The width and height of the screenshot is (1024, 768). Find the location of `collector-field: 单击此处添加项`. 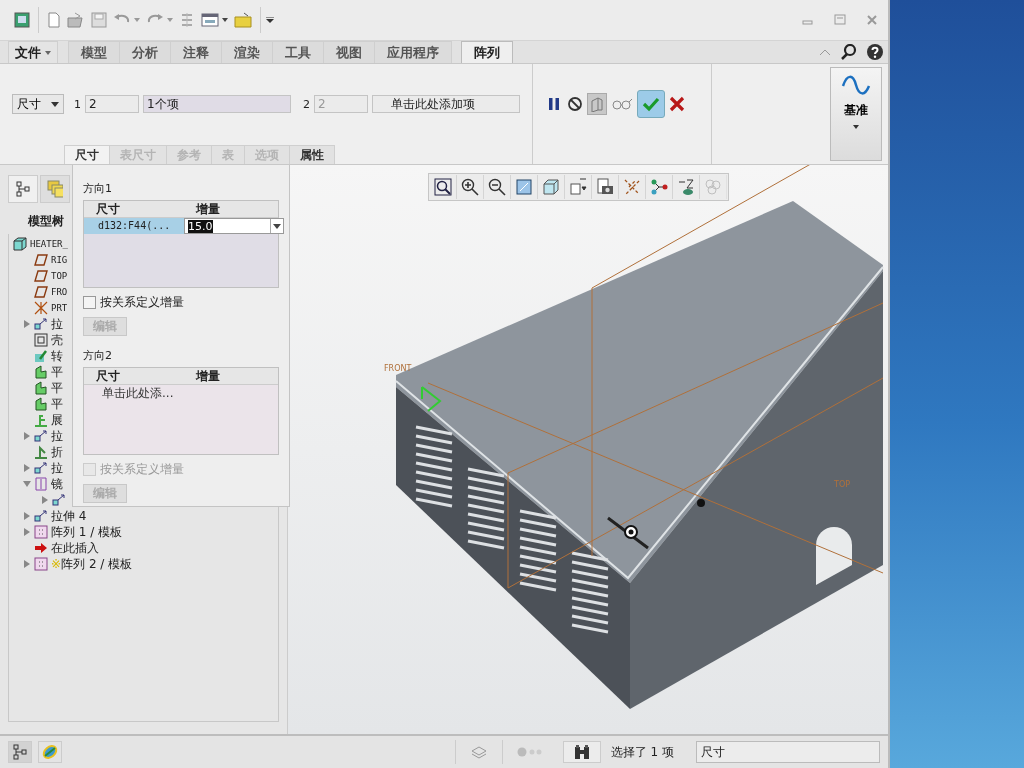

collector-field: 单击此处添加项 is located at coordinates (446, 104).